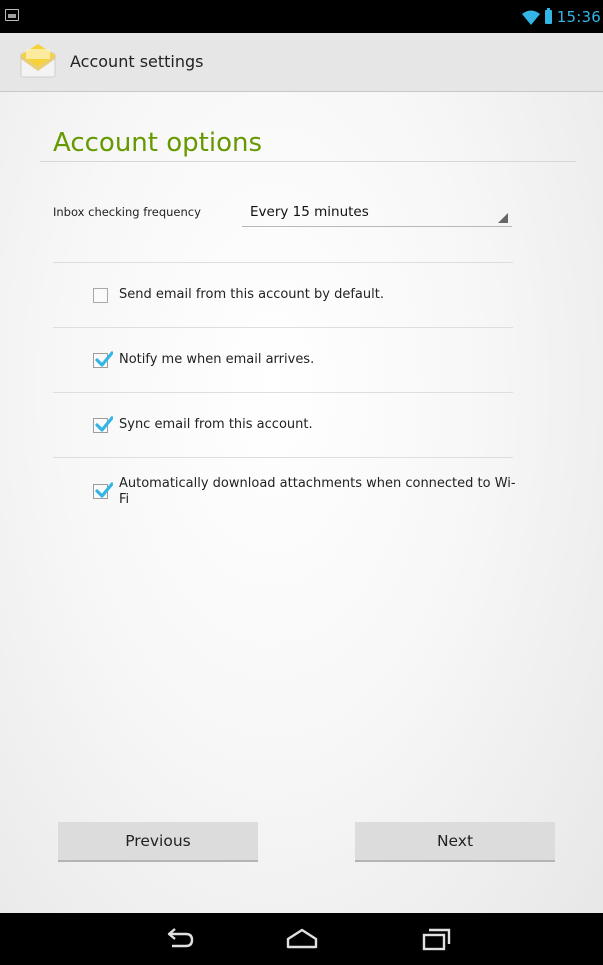  Describe the element at coordinates (578, 17) in the screenshot. I see `clock: 15:36` at that location.